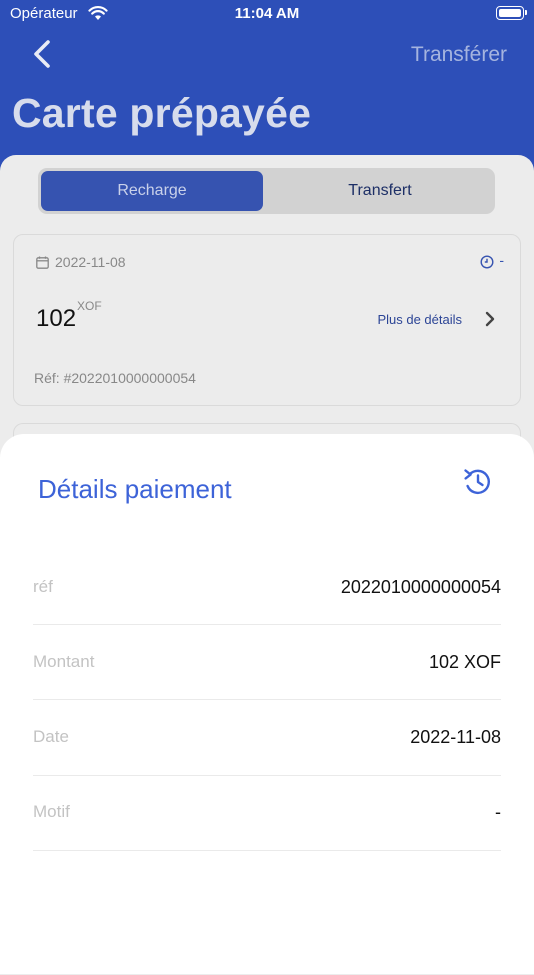 The width and height of the screenshot is (534, 975). I want to click on detail-label: Motif, so click(51, 811).